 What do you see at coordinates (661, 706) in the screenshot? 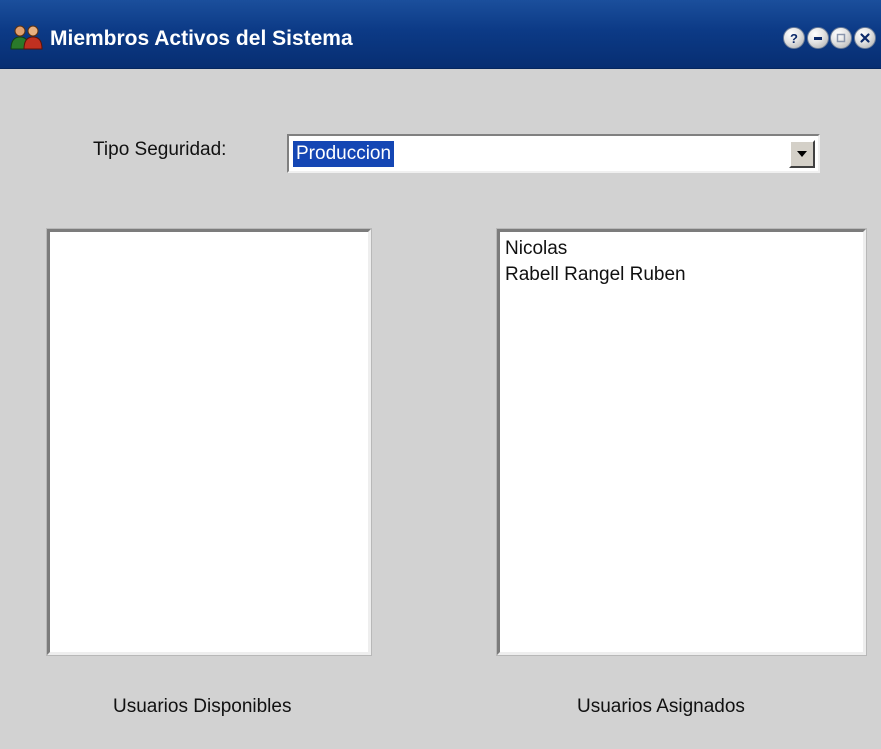
I see `usuarios-asignados-caption: Usuarios Asignados` at bounding box center [661, 706].